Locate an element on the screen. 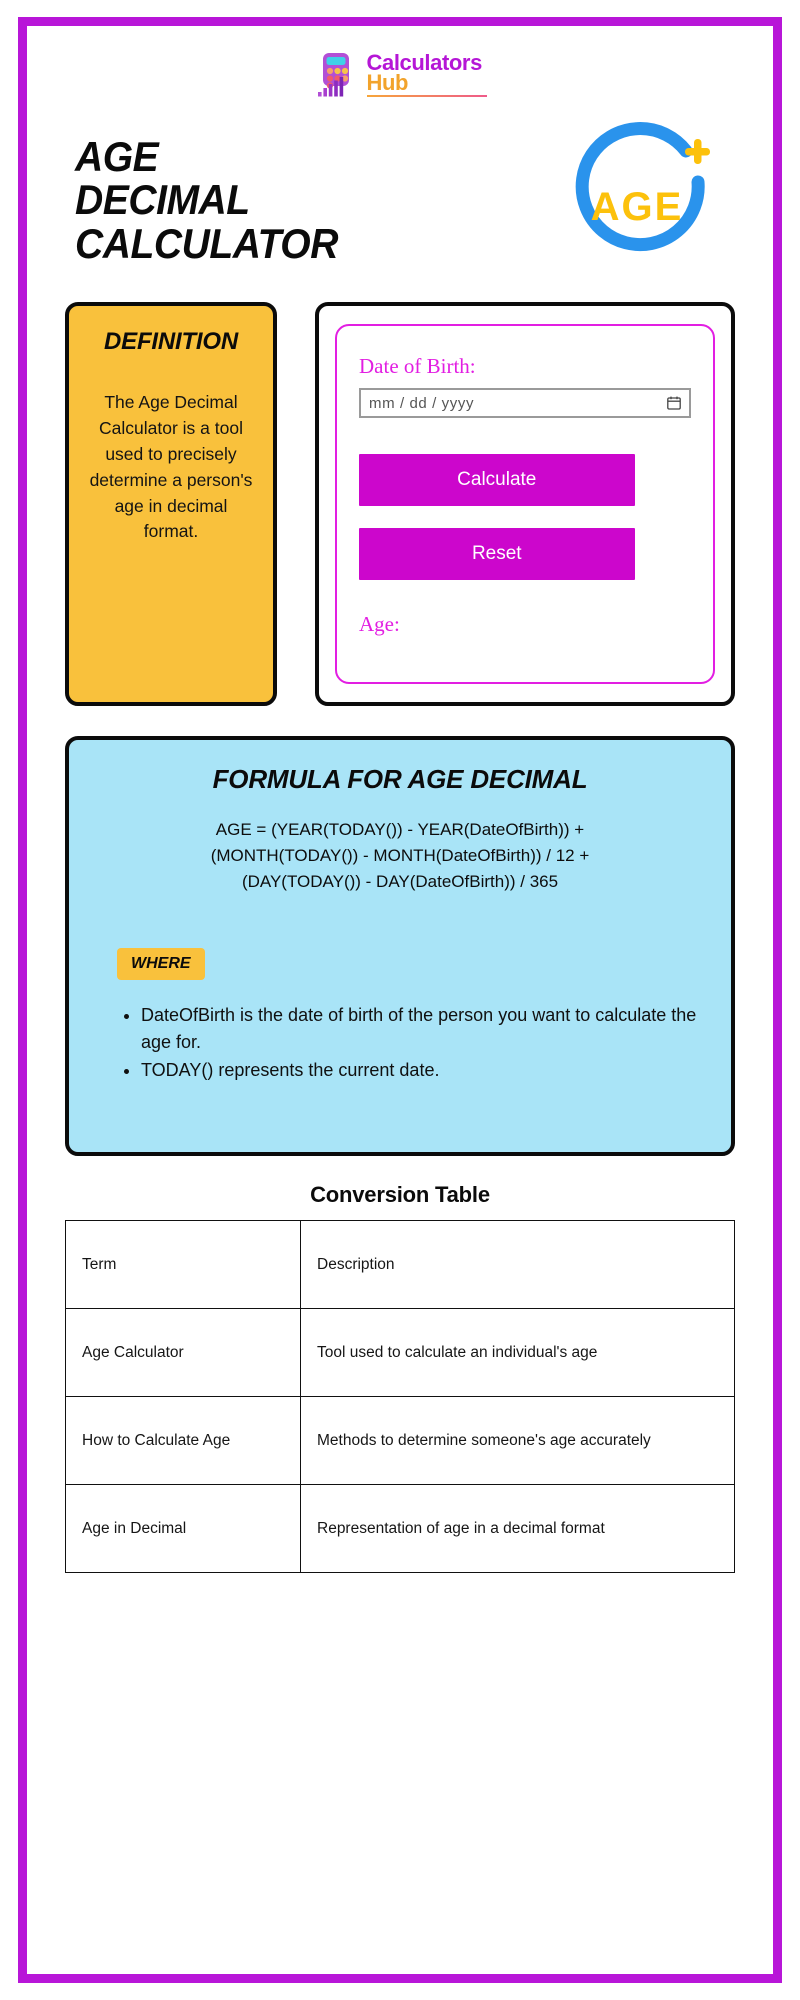 The width and height of the screenshot is (800, 2000). svg-text: AGE is located at coordinates (637, 207).